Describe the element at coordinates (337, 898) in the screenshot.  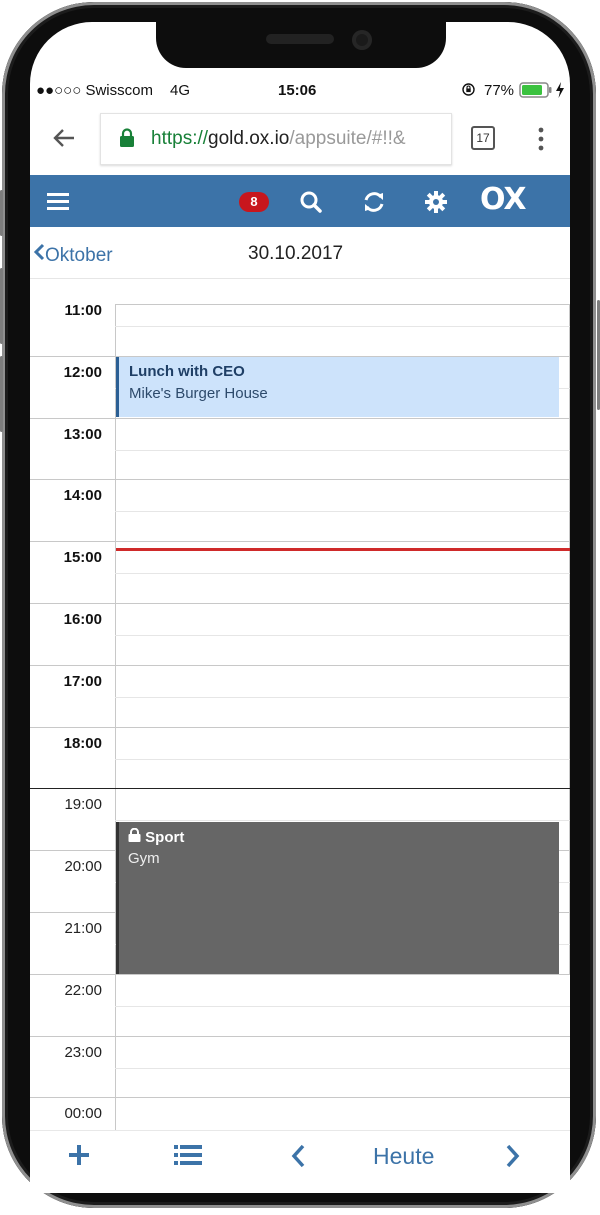
I see `appointment-sport: Sport Gym` at that location.